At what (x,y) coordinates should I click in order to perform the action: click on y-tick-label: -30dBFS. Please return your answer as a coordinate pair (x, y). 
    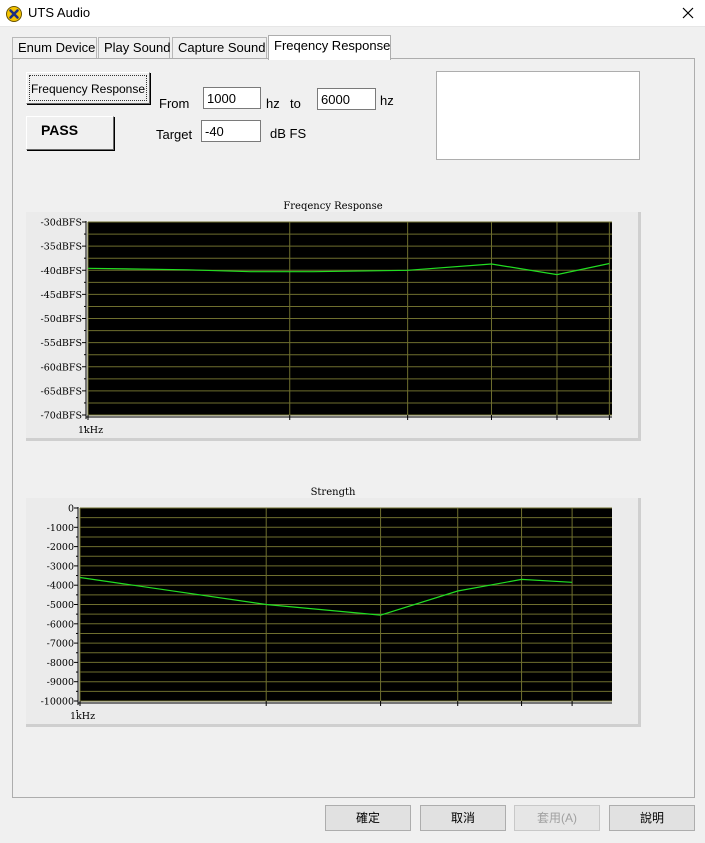
    Looking at the image, I should click on (61, 223).